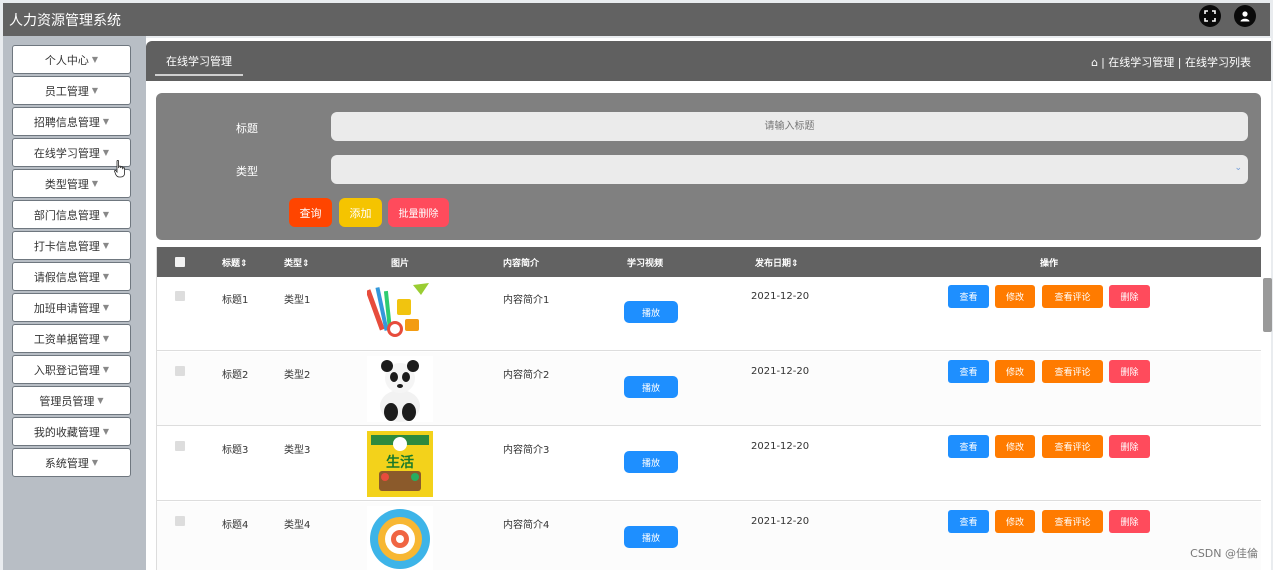 This screenshot has height=570, width=1273. Describe the element at coordinates (180, 262) in the screenshot. I see `select-all-checkbox` at that location.